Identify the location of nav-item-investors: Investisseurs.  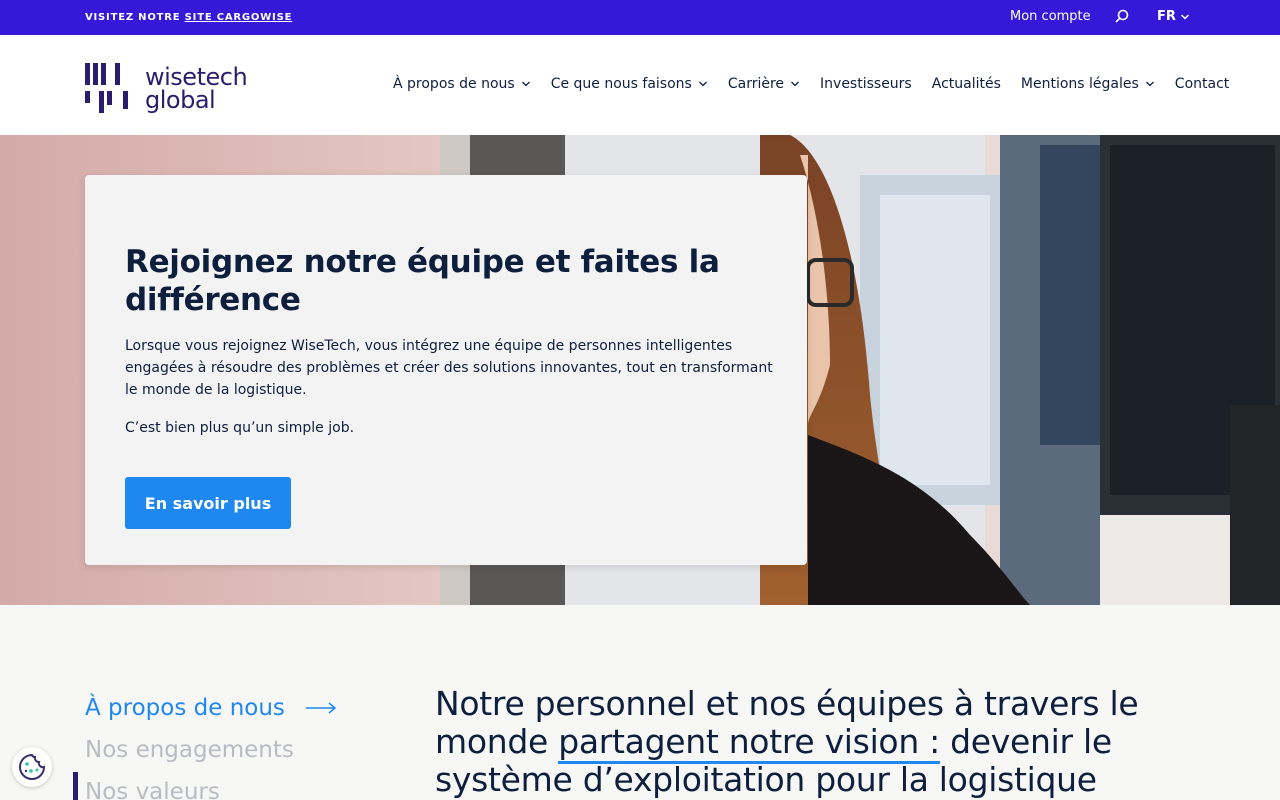
(866, 84).